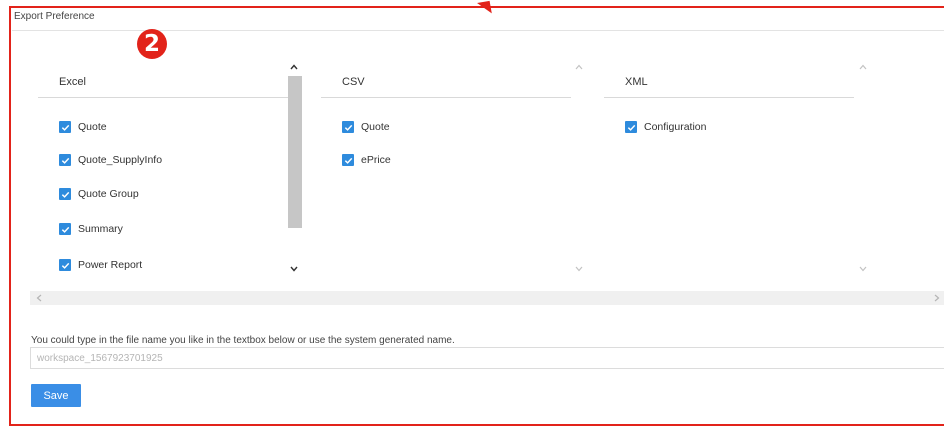 Image resolution: width=944 pixels, height=426 pixels. What do you see at coordinates (446, 77) in the screenshot?
I see `csv-column-header: CSV` at bounding box center [446, 77].